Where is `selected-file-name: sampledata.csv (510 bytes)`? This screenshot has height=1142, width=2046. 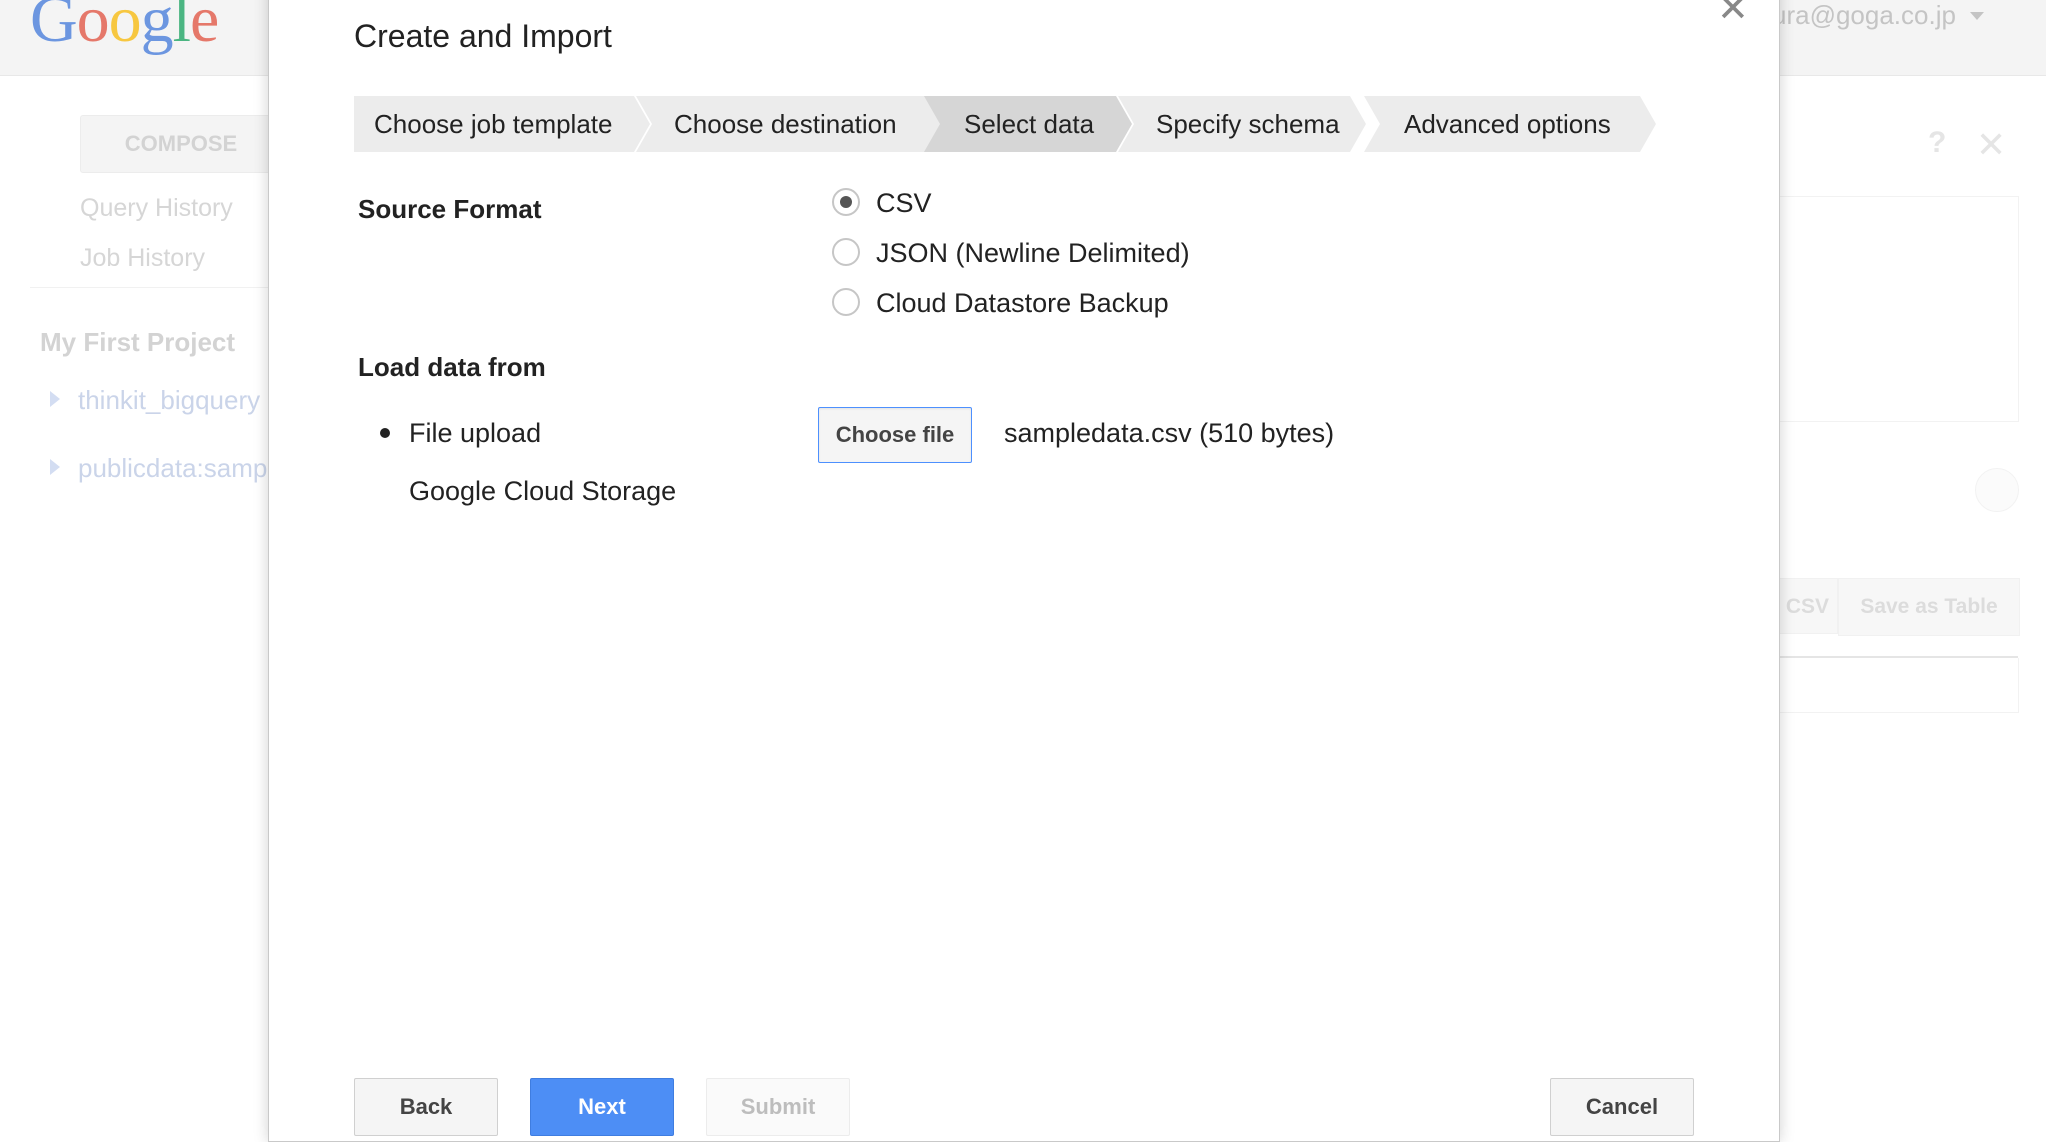
selected-file-name: sampledata.csv (510 bytes) is located at coordinates (1169, 433).